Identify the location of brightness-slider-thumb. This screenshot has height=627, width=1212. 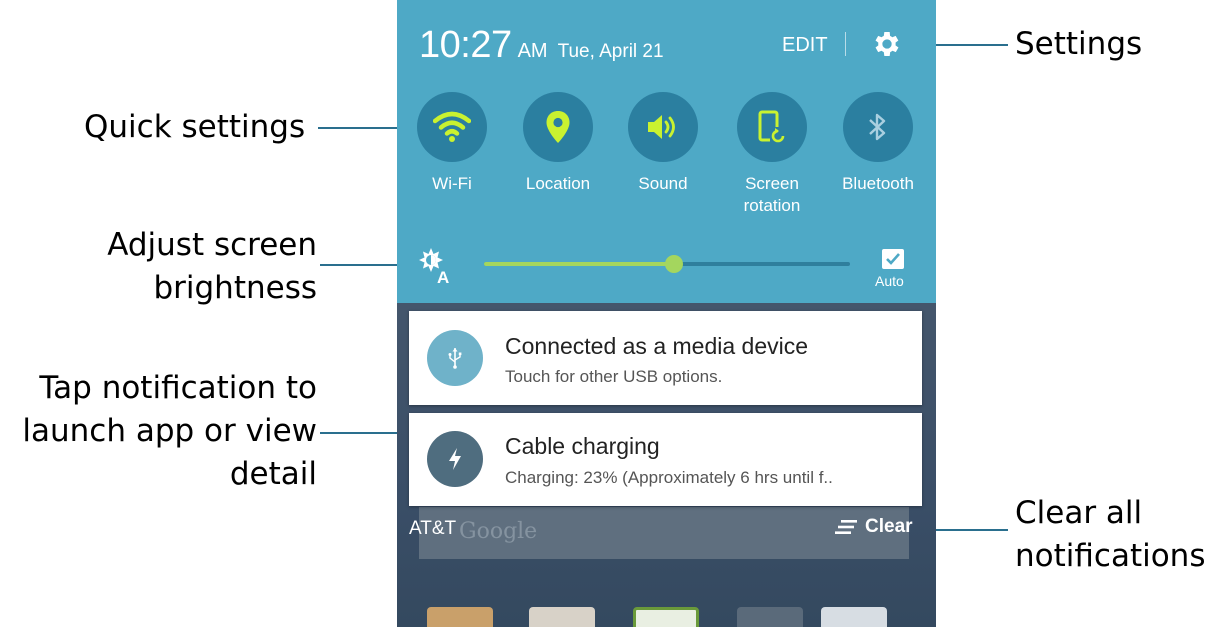
(674, 264).